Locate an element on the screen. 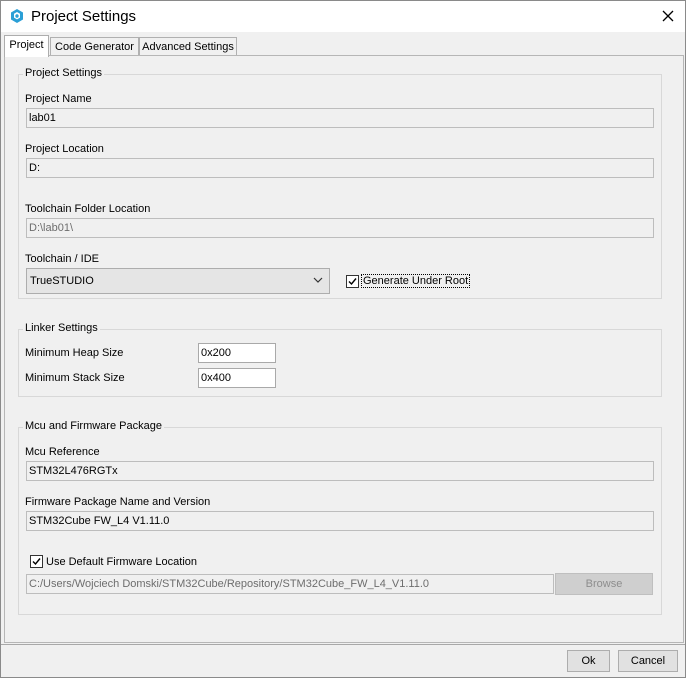 The image size is (686, 678). mcu-firmware-group-title: Mcu and Firmware Package is located at coordinates (93, 426).